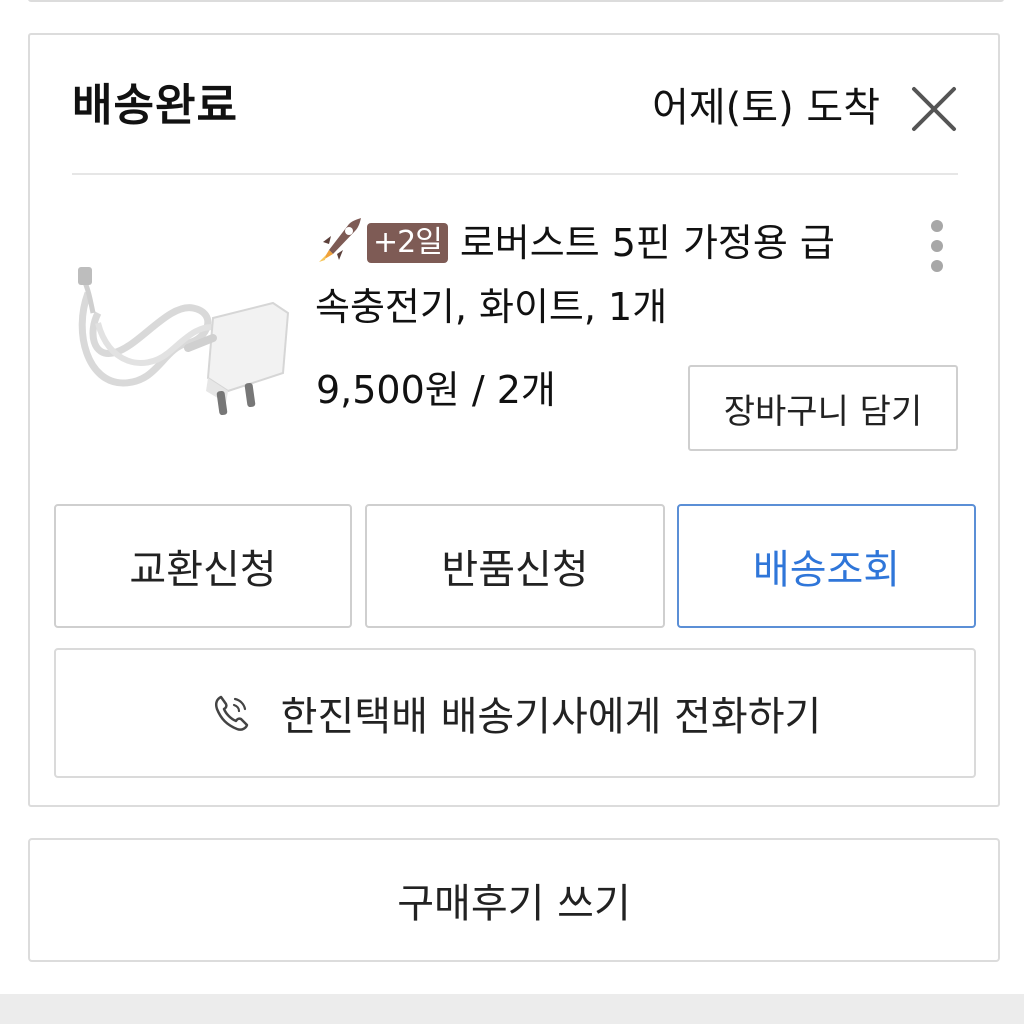 This screenshot has width=1024, height=1024. Describe the element at coordinates (514, 900) in the screenshot. I see `write-review-button: 구매후기 쓰기` at that location.